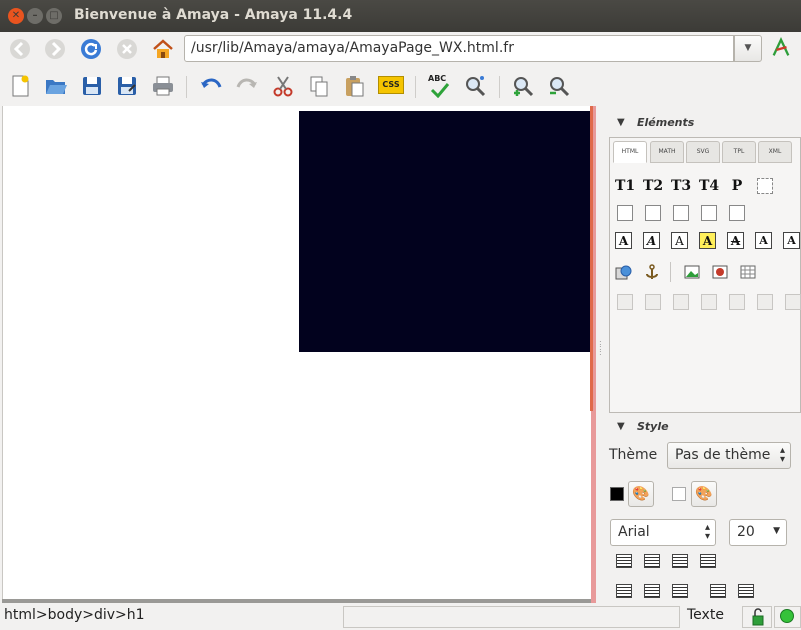  Describe the element at coordinates (617, 494) in the screenshot. I see `foreground-color-swatch` at that location.